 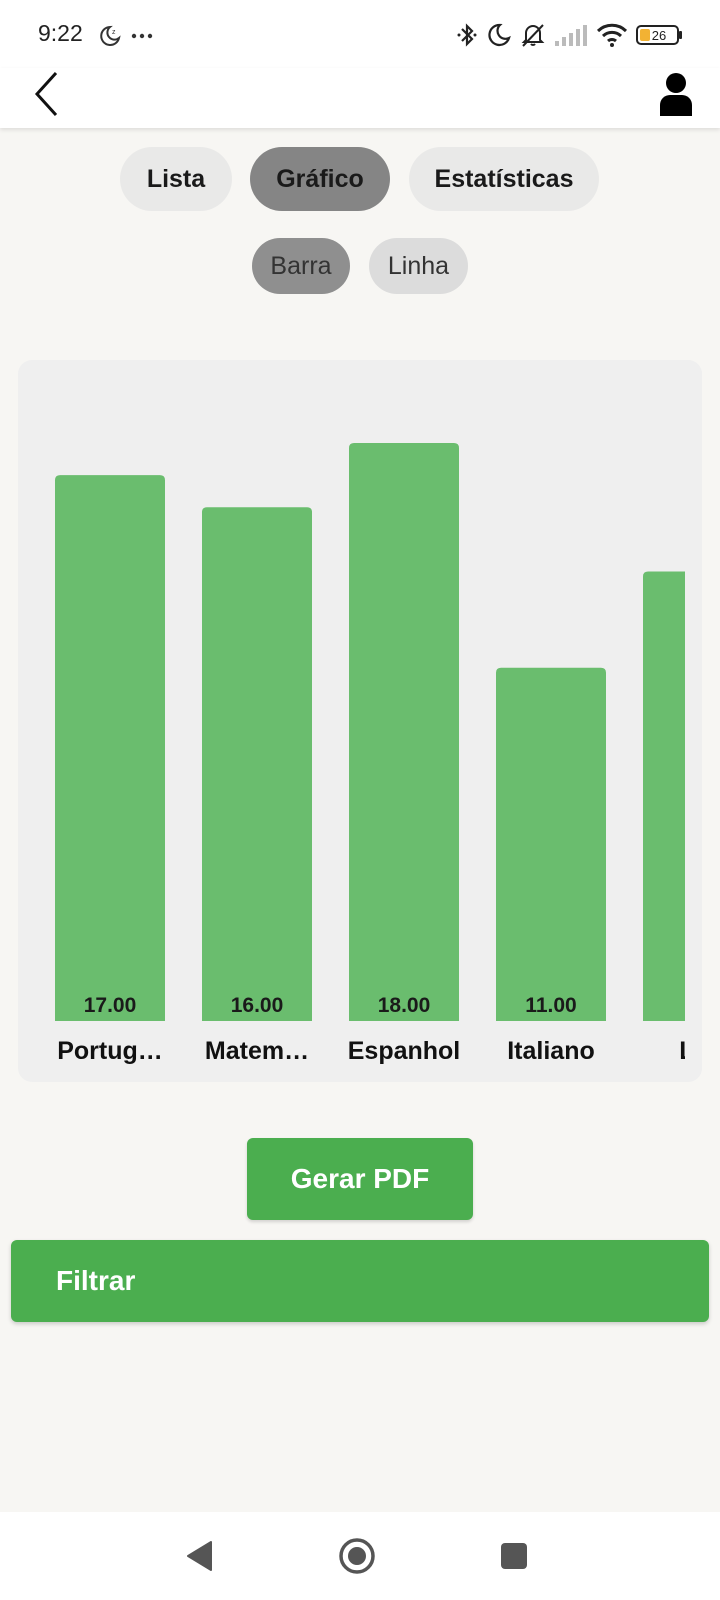 What do you see at coordinates (257, 1005) in the screenshot?
I see `bar-value-label: 16.00` at bounding box center [257, 1005].